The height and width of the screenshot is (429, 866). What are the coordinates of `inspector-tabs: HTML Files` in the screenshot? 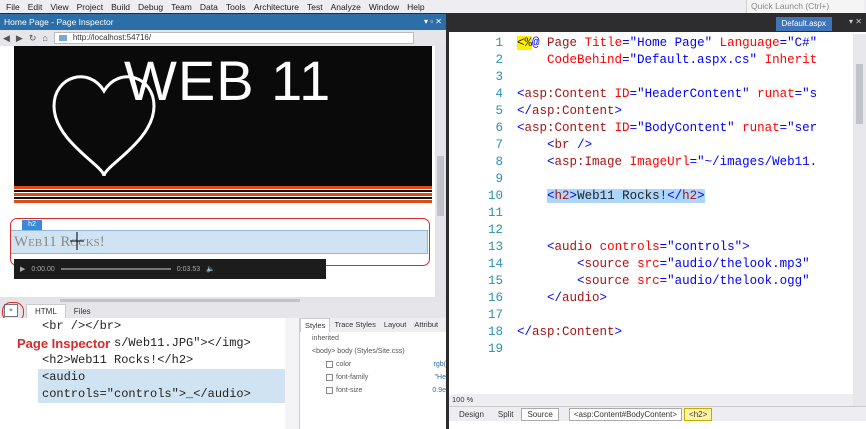 It's located at (223, 310).